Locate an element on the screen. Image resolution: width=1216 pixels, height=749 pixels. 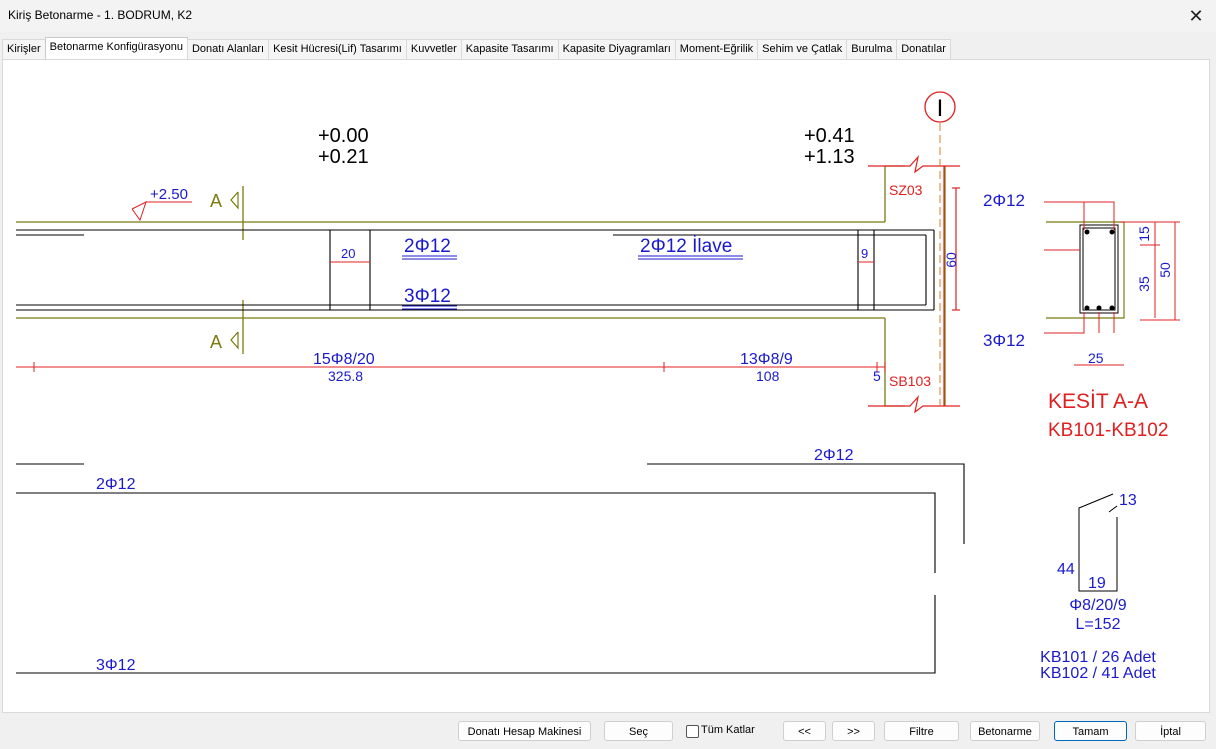
detail-top-right-bar: 2Φ12 is located at coordinates (834, 455).